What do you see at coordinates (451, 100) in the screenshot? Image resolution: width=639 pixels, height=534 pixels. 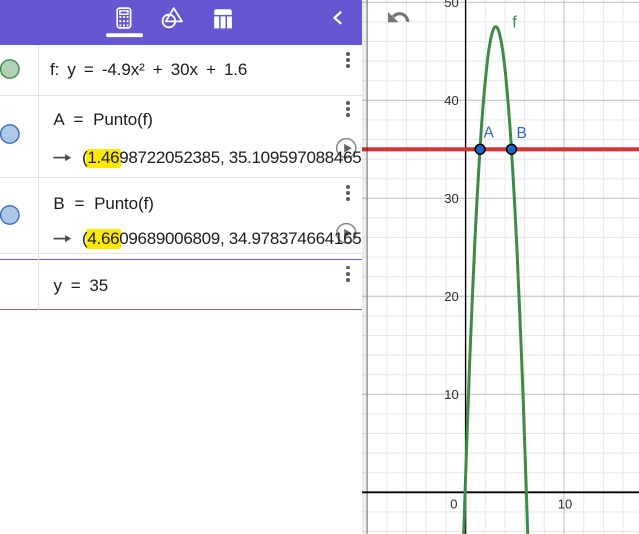 I see `svg-text: 40` at bounding box center [451, 100].